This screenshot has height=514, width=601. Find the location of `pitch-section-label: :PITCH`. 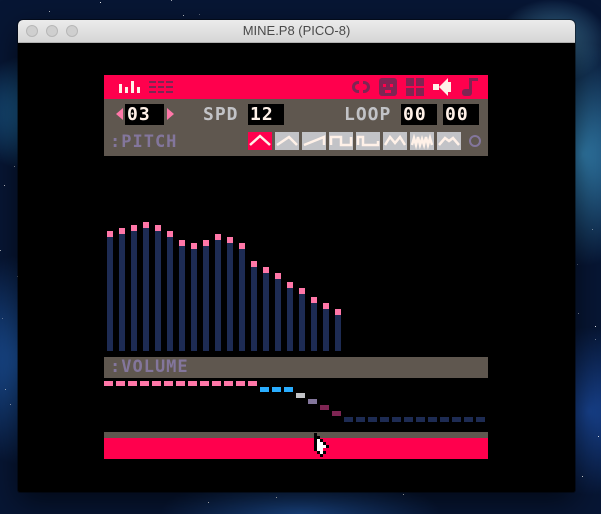

pitch-section-label: :PITCH is located at coordinates (144, 142).